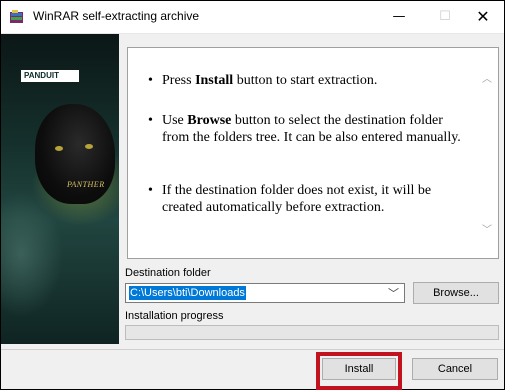  Describe the element at coordinates (312, 332) in the screenshot. I see `installation-progress-bar` at that location.